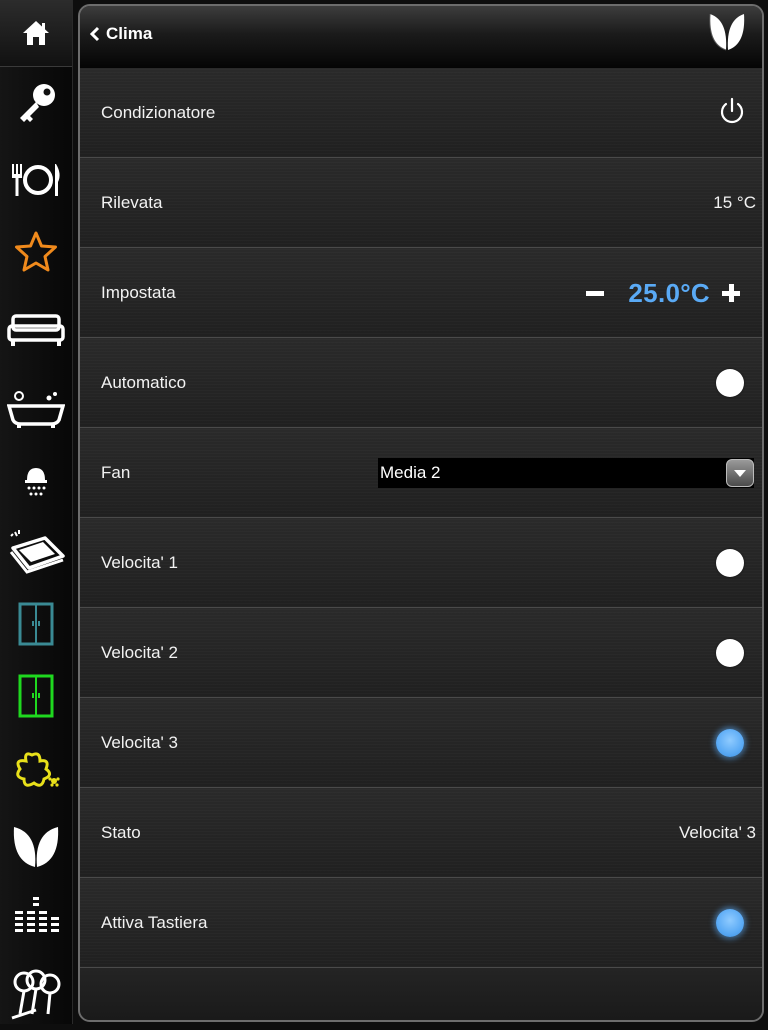  I want to click on minus-icon, so click(595, 293).